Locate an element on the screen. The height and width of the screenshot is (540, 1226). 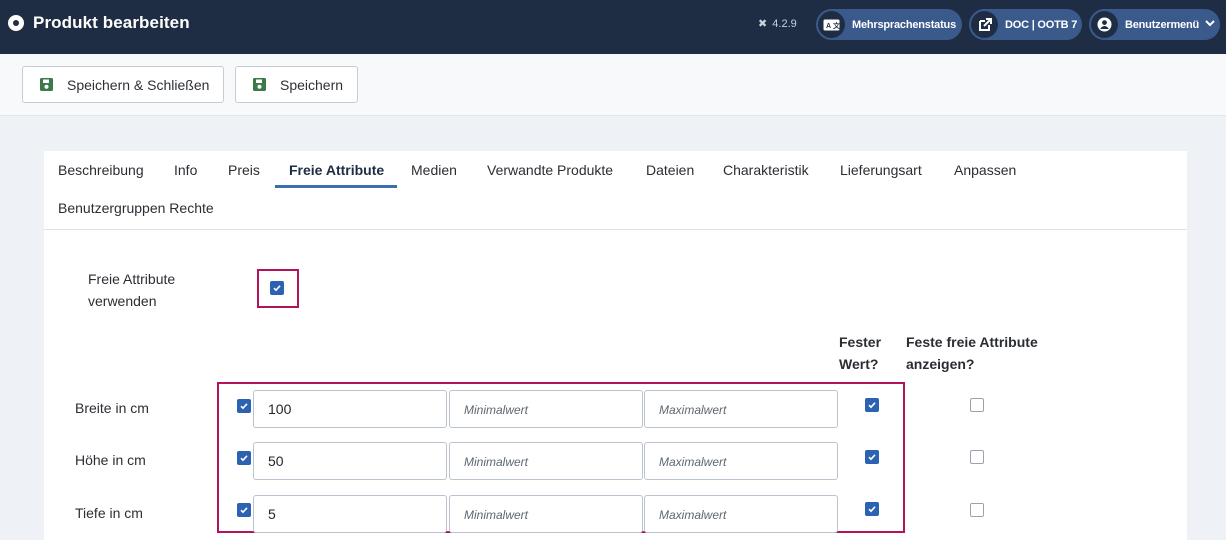
max-input-tiefe is located at coordinates (741, 514).